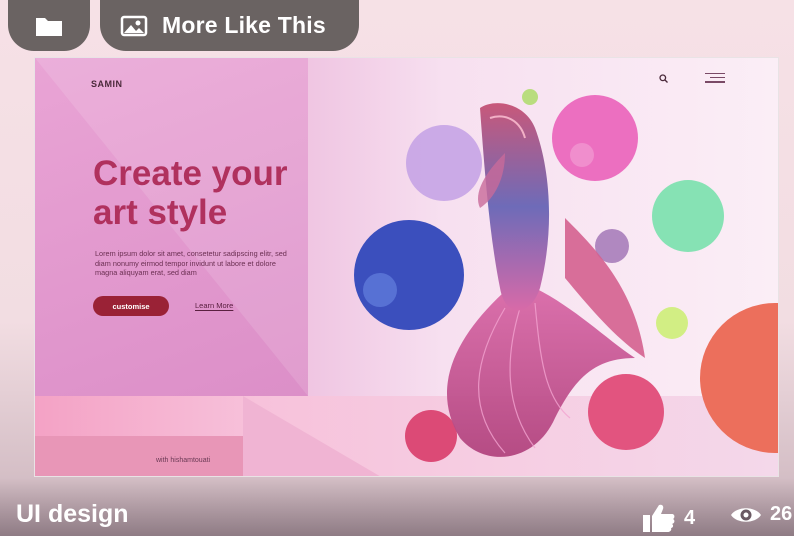  What do you see at coordinates (160, 212) in the screenshot?
I see `headline-line-2: art style` at bounding box center [160, 212].